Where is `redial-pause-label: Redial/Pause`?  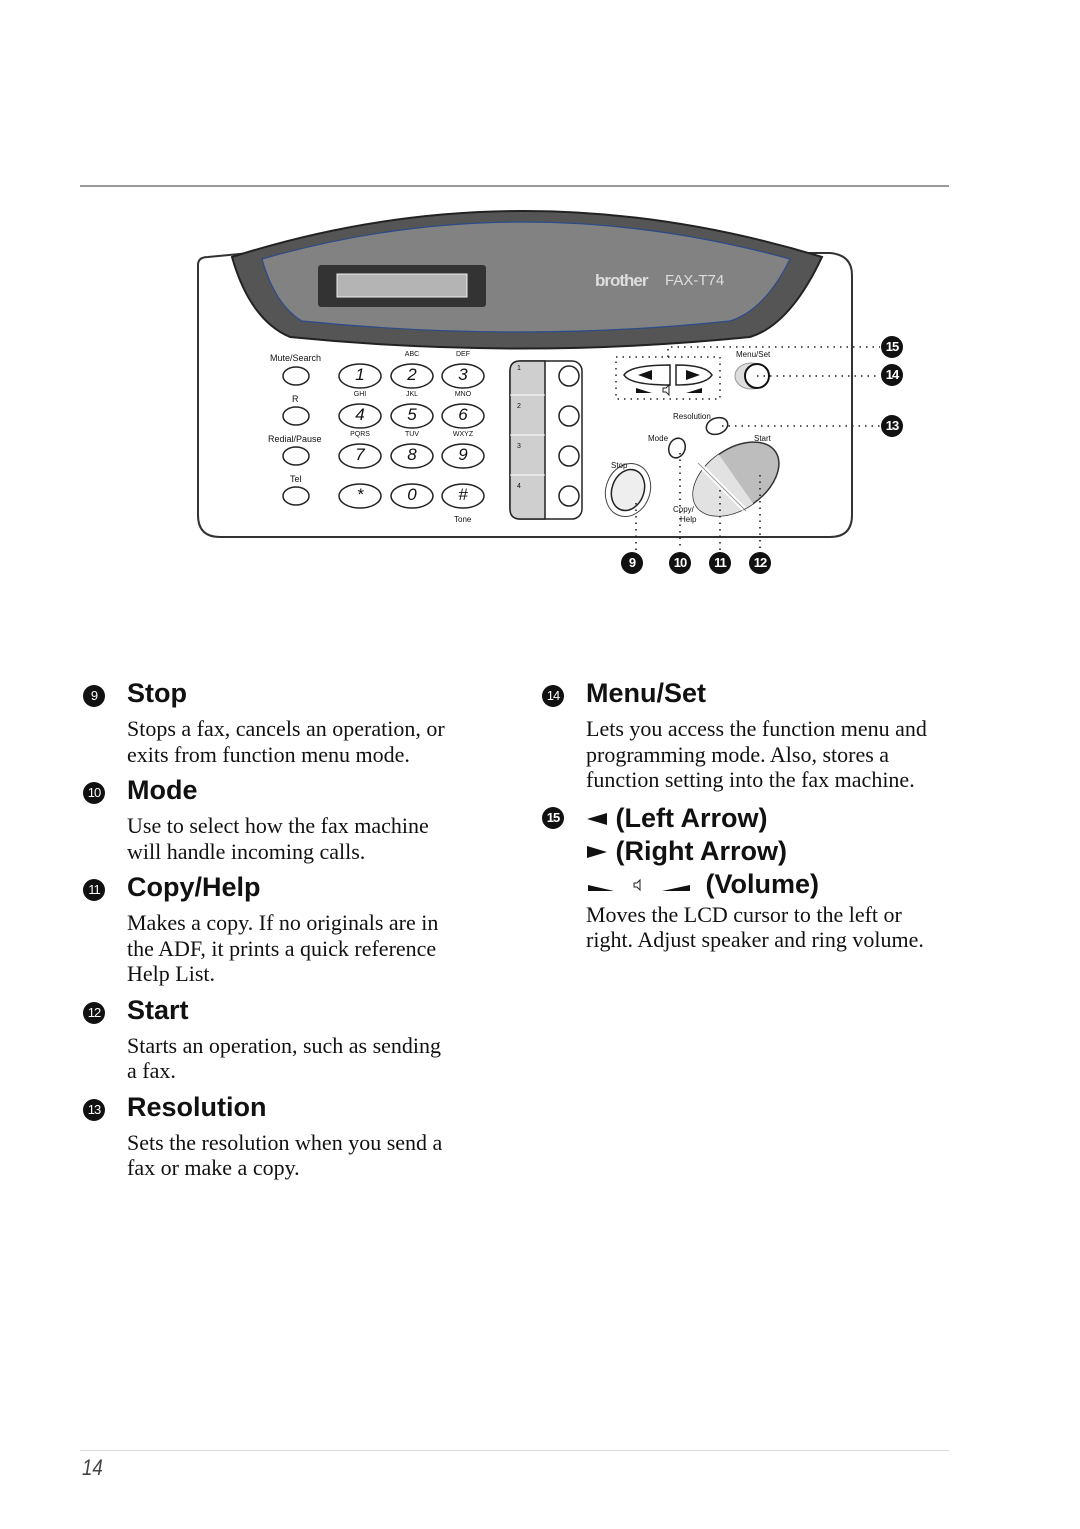
redial-pause-label: Redial/Pause is located at coordinates (295, 439).